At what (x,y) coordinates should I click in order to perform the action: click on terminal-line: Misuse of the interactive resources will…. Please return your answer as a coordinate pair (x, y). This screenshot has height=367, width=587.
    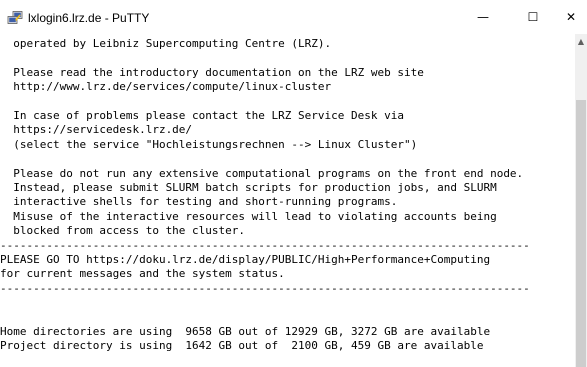
    Looking at the image, I should click on (248, 216).